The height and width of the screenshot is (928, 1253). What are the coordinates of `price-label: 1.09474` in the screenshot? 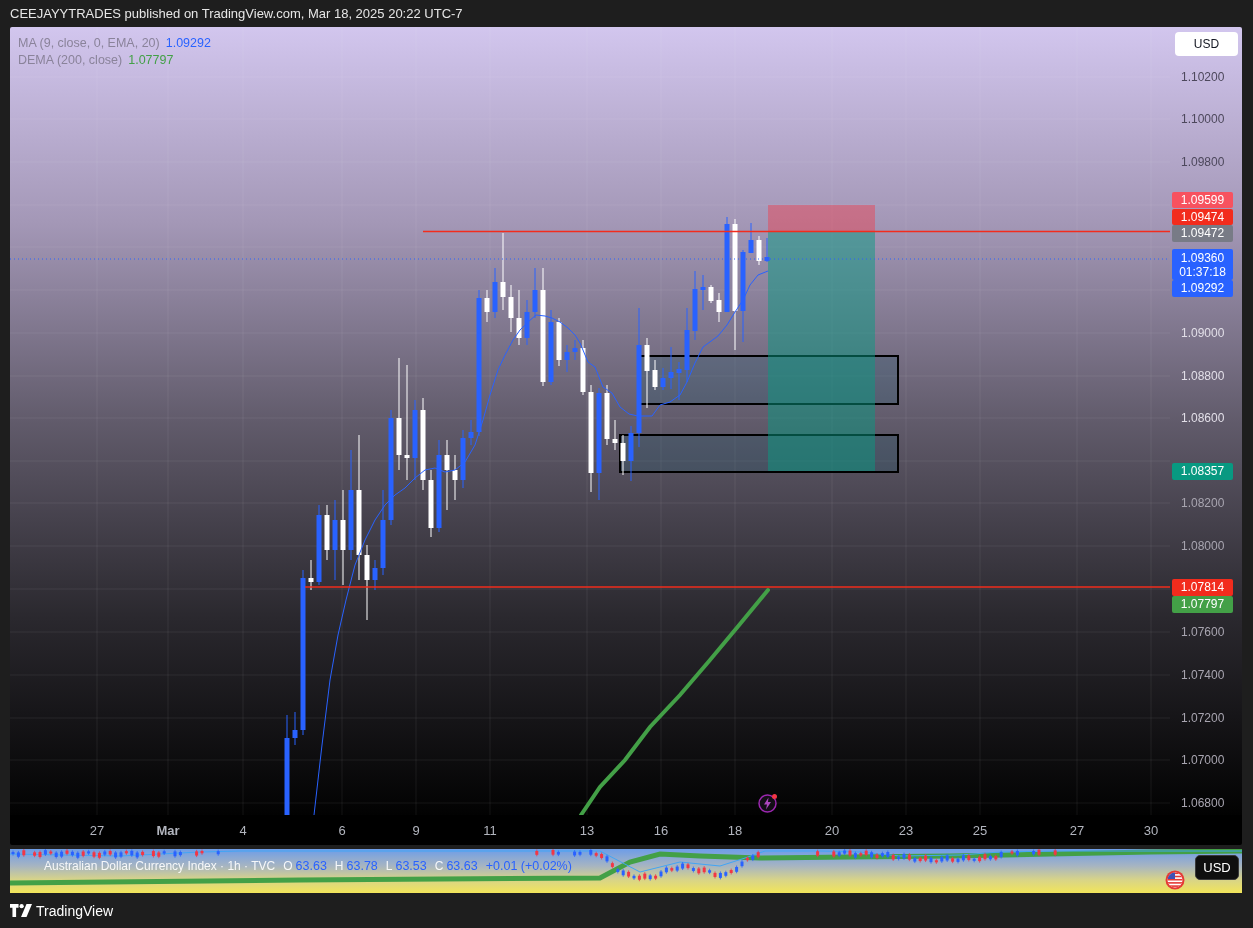 It's located at (1202, 217).